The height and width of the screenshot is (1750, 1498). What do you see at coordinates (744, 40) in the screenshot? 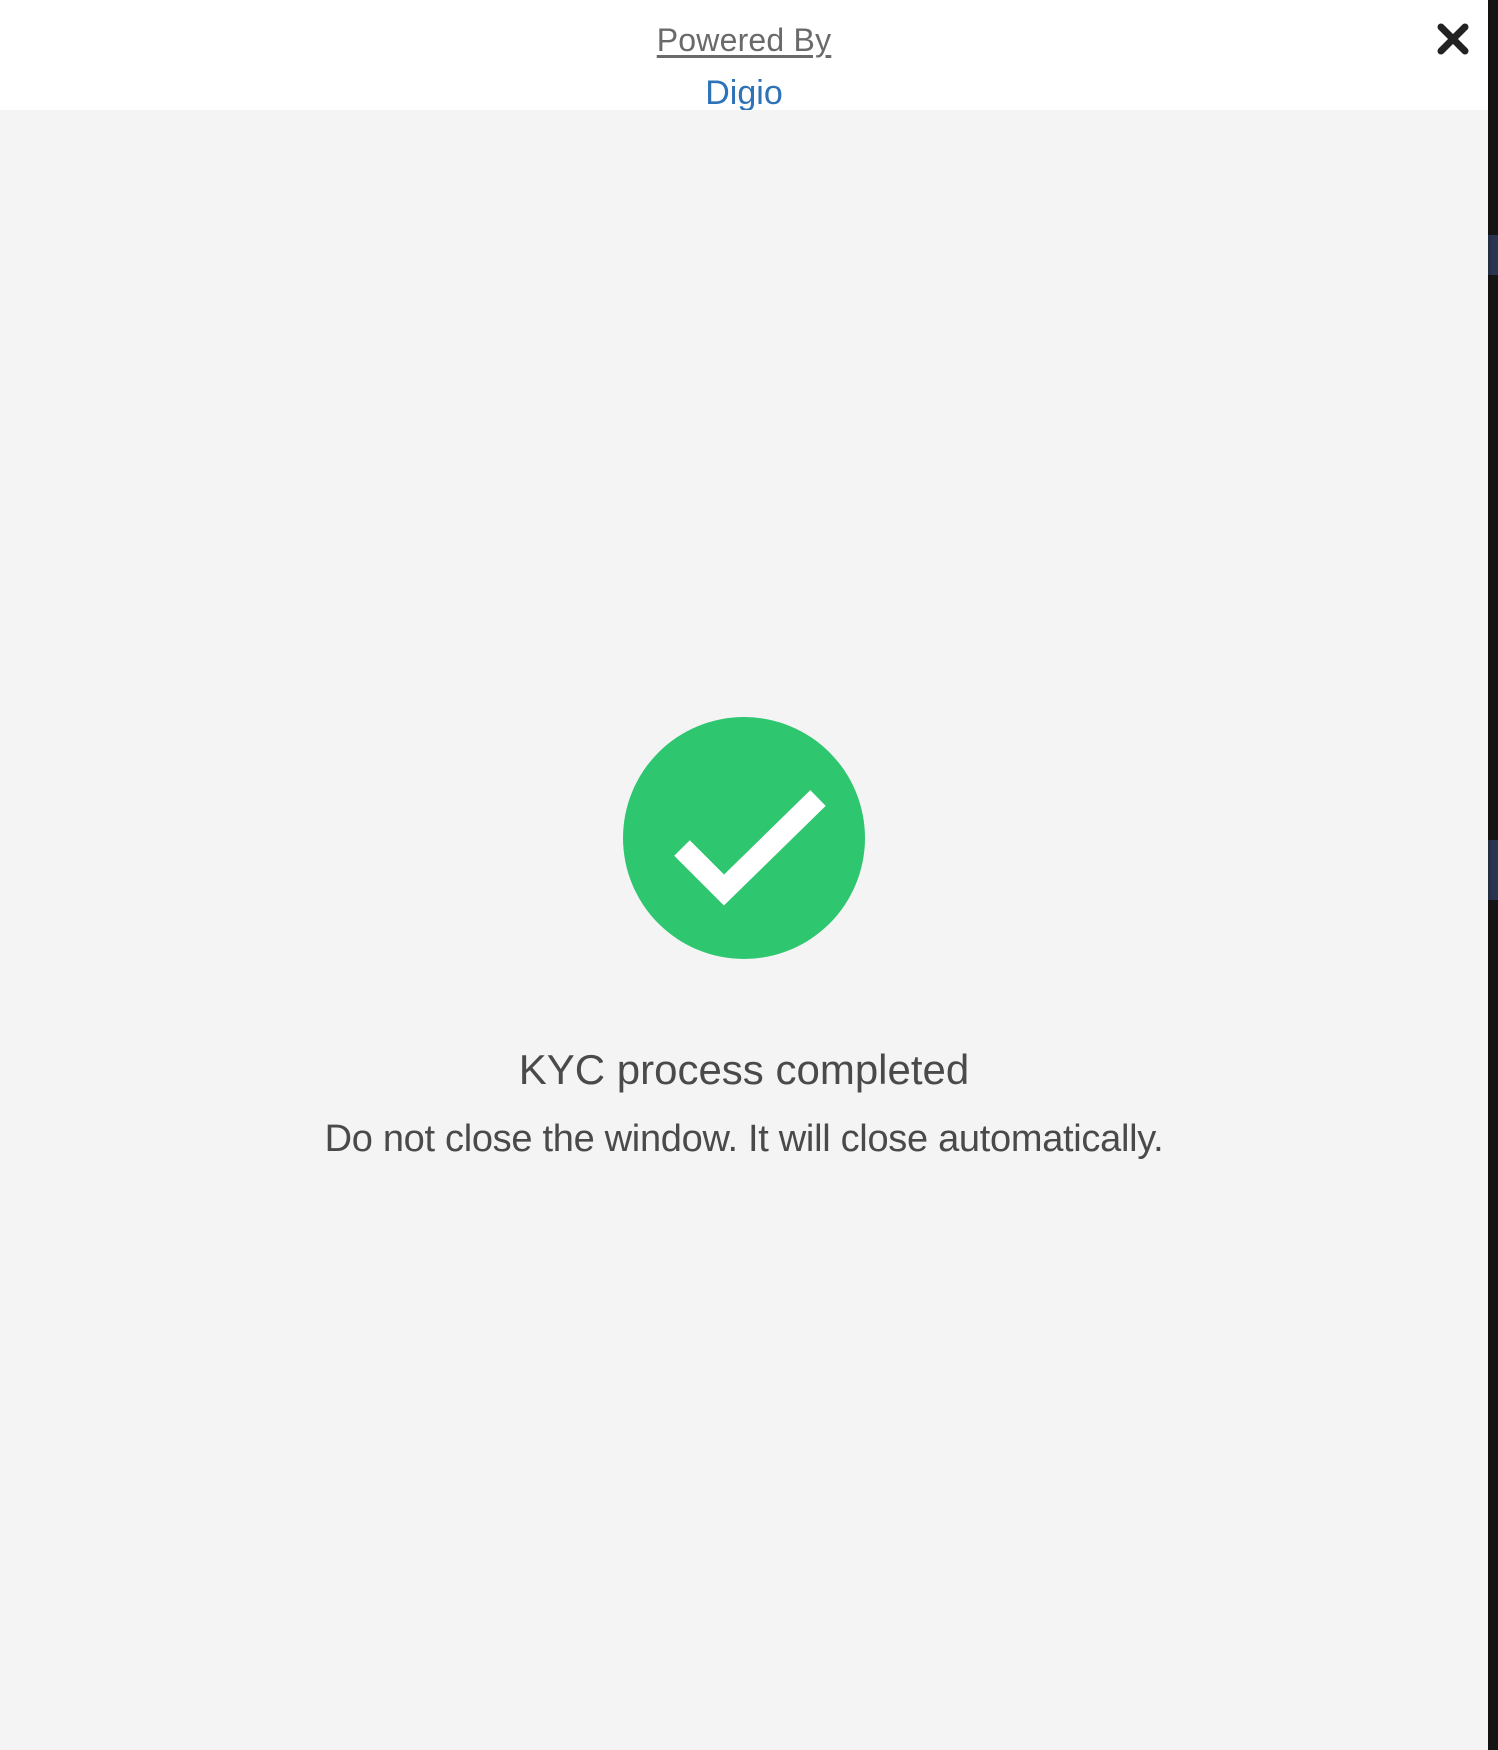
I see `powered-by-link: Powered By` at bounding box center [744, 40].